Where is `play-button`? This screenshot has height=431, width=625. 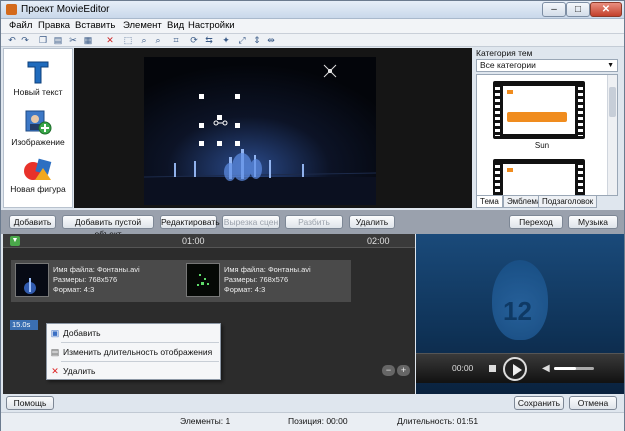
play-button is located at coordinates (515, 369).